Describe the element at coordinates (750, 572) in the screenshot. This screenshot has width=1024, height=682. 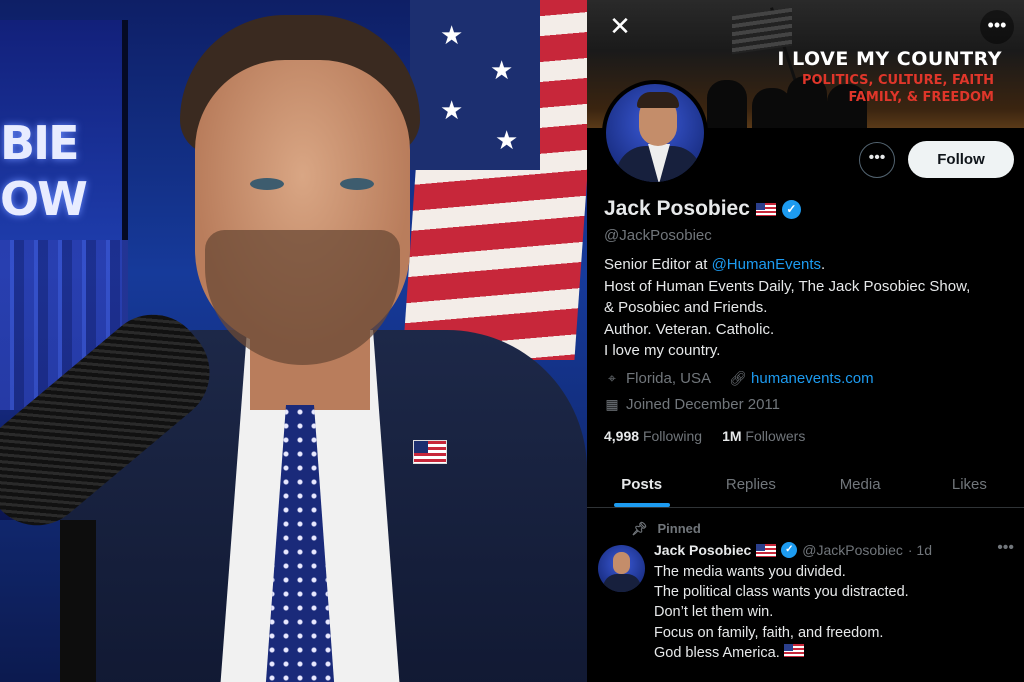
I see `post-line-1: The media wants you divided.` at that location.